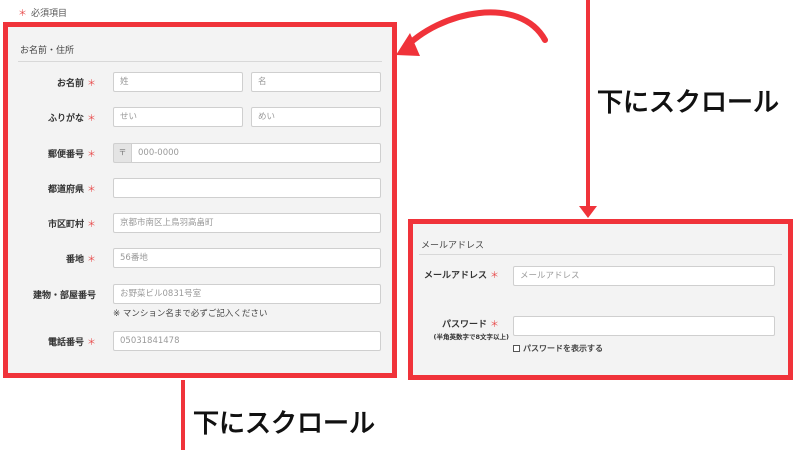  I want to click on building-label: 建物・部屋番号, so click(64, 296).